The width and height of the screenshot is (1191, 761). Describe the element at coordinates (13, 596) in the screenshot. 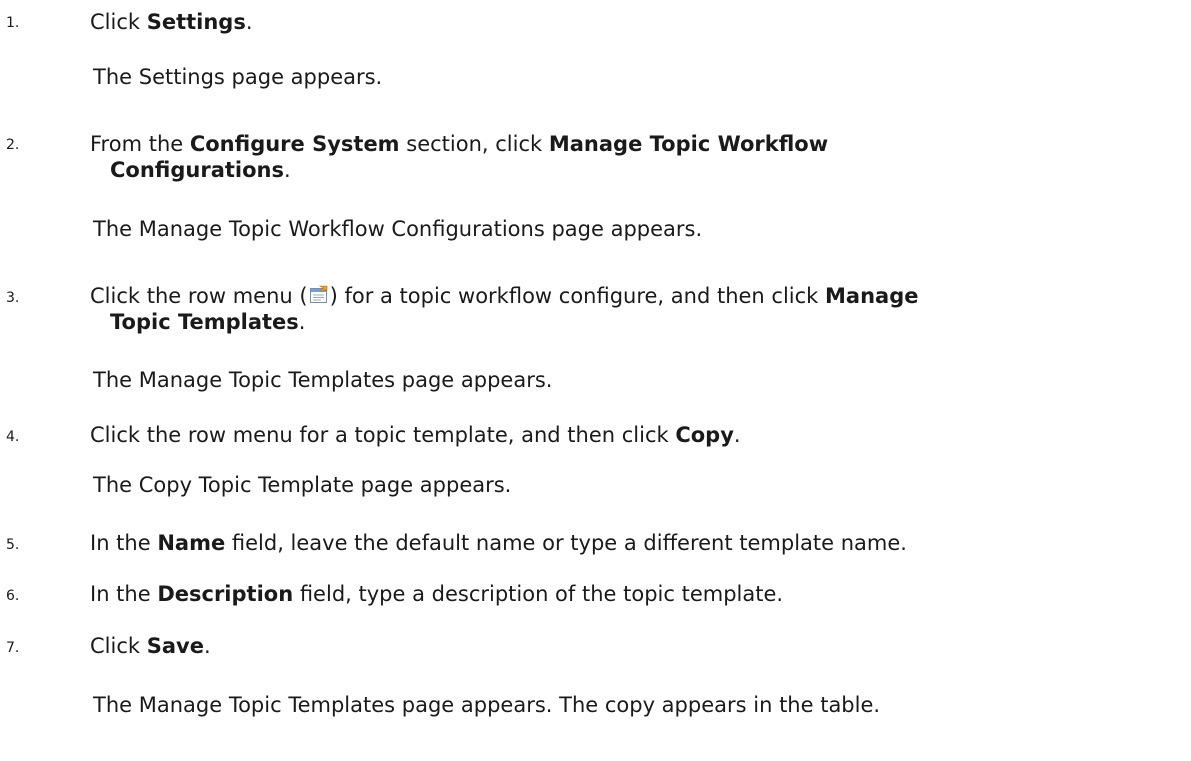

I see `step-number: 6.` at that location.